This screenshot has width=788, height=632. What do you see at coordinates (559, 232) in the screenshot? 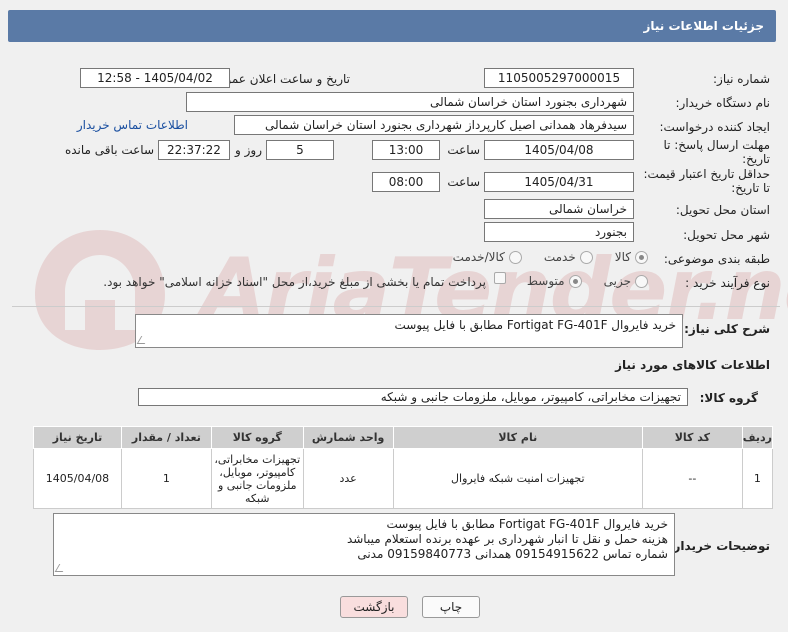
I see `city-field: بجنورد` at bounding box center [559, 232].